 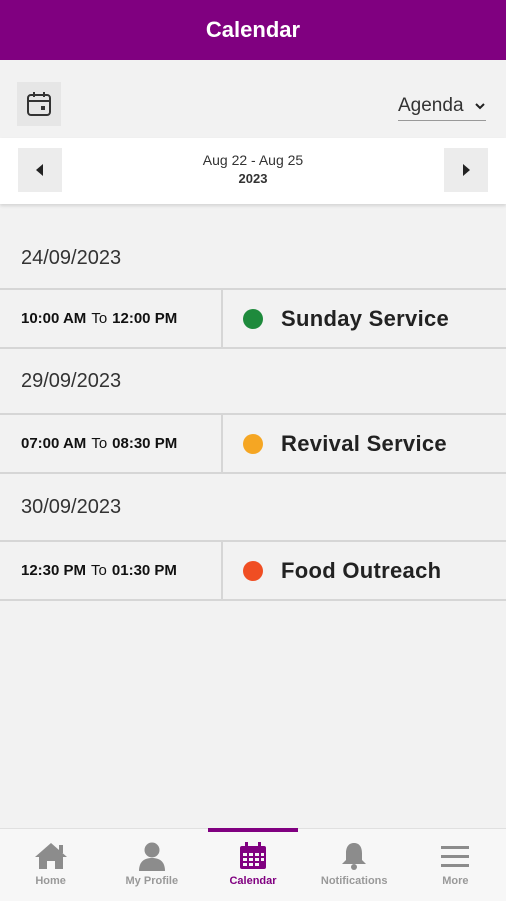 I want to click on nav-tab-label: Calendar, so click(x=253, y=881).